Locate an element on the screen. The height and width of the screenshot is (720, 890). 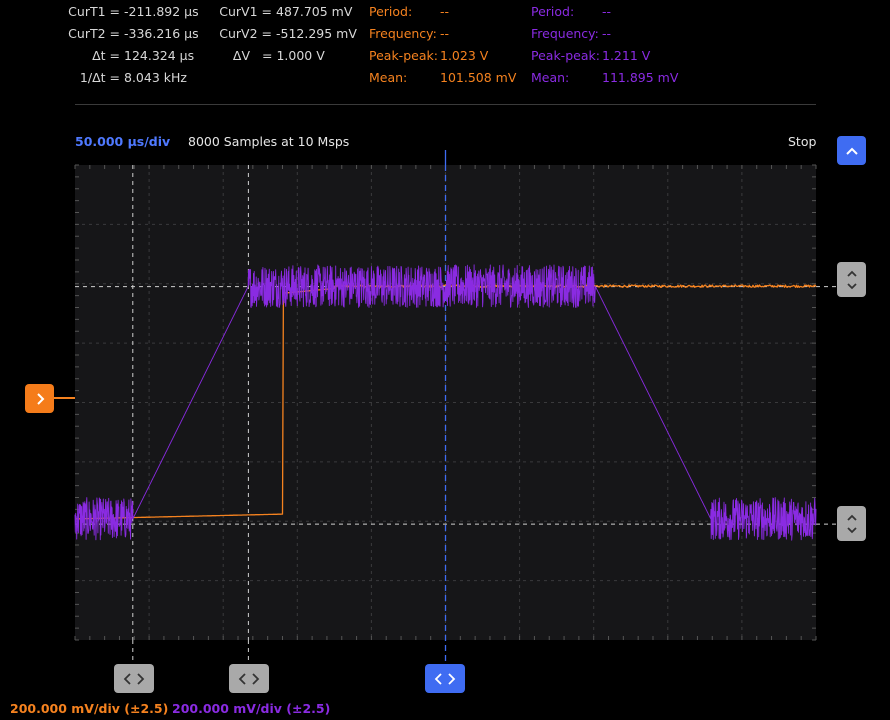
chevron-up-icon is located at coordinates (851, 151).